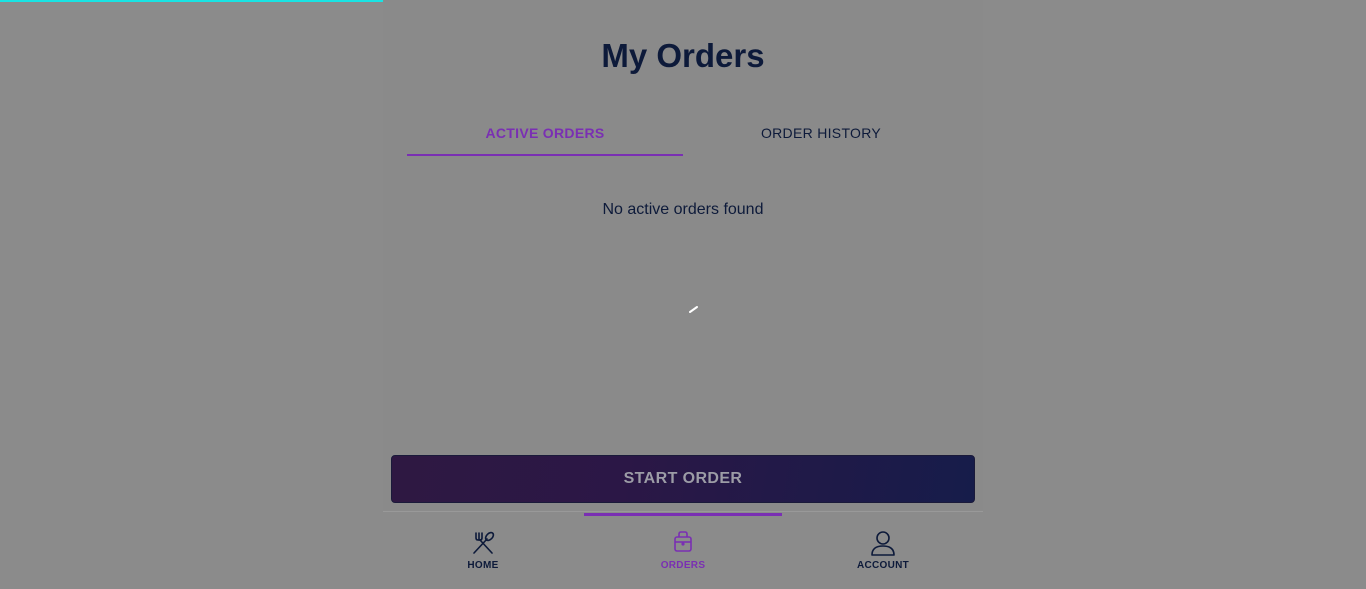 The height and width of the screenshot is (589, 1366). What do you see at coordinates (683, 565) in the screenshot?
I see `nav-label-orders: ORDERS` at bounding box center [683, 565].